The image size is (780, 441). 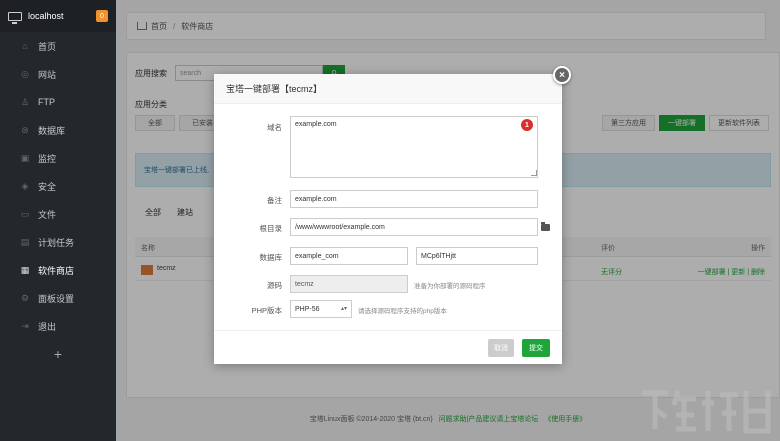 What do you see at coordinates (349, 284) in the screenshot?
I see `source-input: tecmz` at bounding box center [349, 284].